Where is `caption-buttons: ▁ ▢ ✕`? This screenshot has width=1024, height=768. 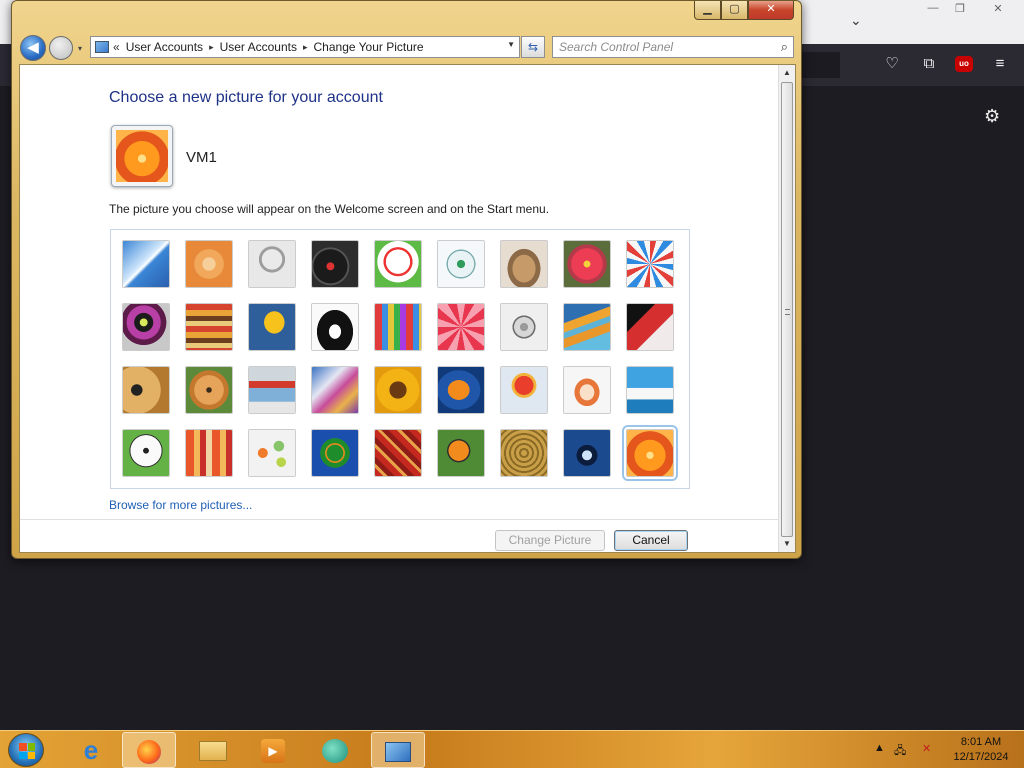
caption-buttons: ▁ ▢ ✕ is located at coordinates (744, 10).